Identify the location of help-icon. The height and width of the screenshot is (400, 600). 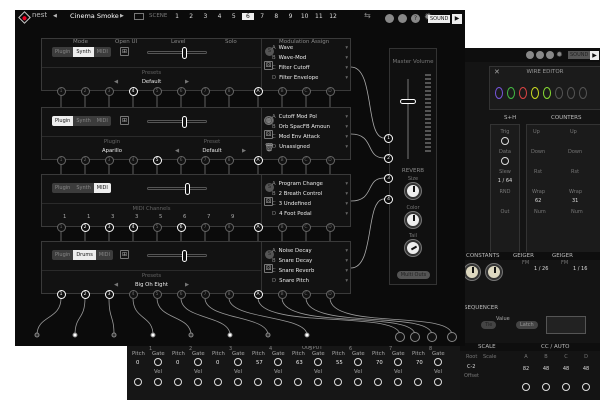
(550, 55).